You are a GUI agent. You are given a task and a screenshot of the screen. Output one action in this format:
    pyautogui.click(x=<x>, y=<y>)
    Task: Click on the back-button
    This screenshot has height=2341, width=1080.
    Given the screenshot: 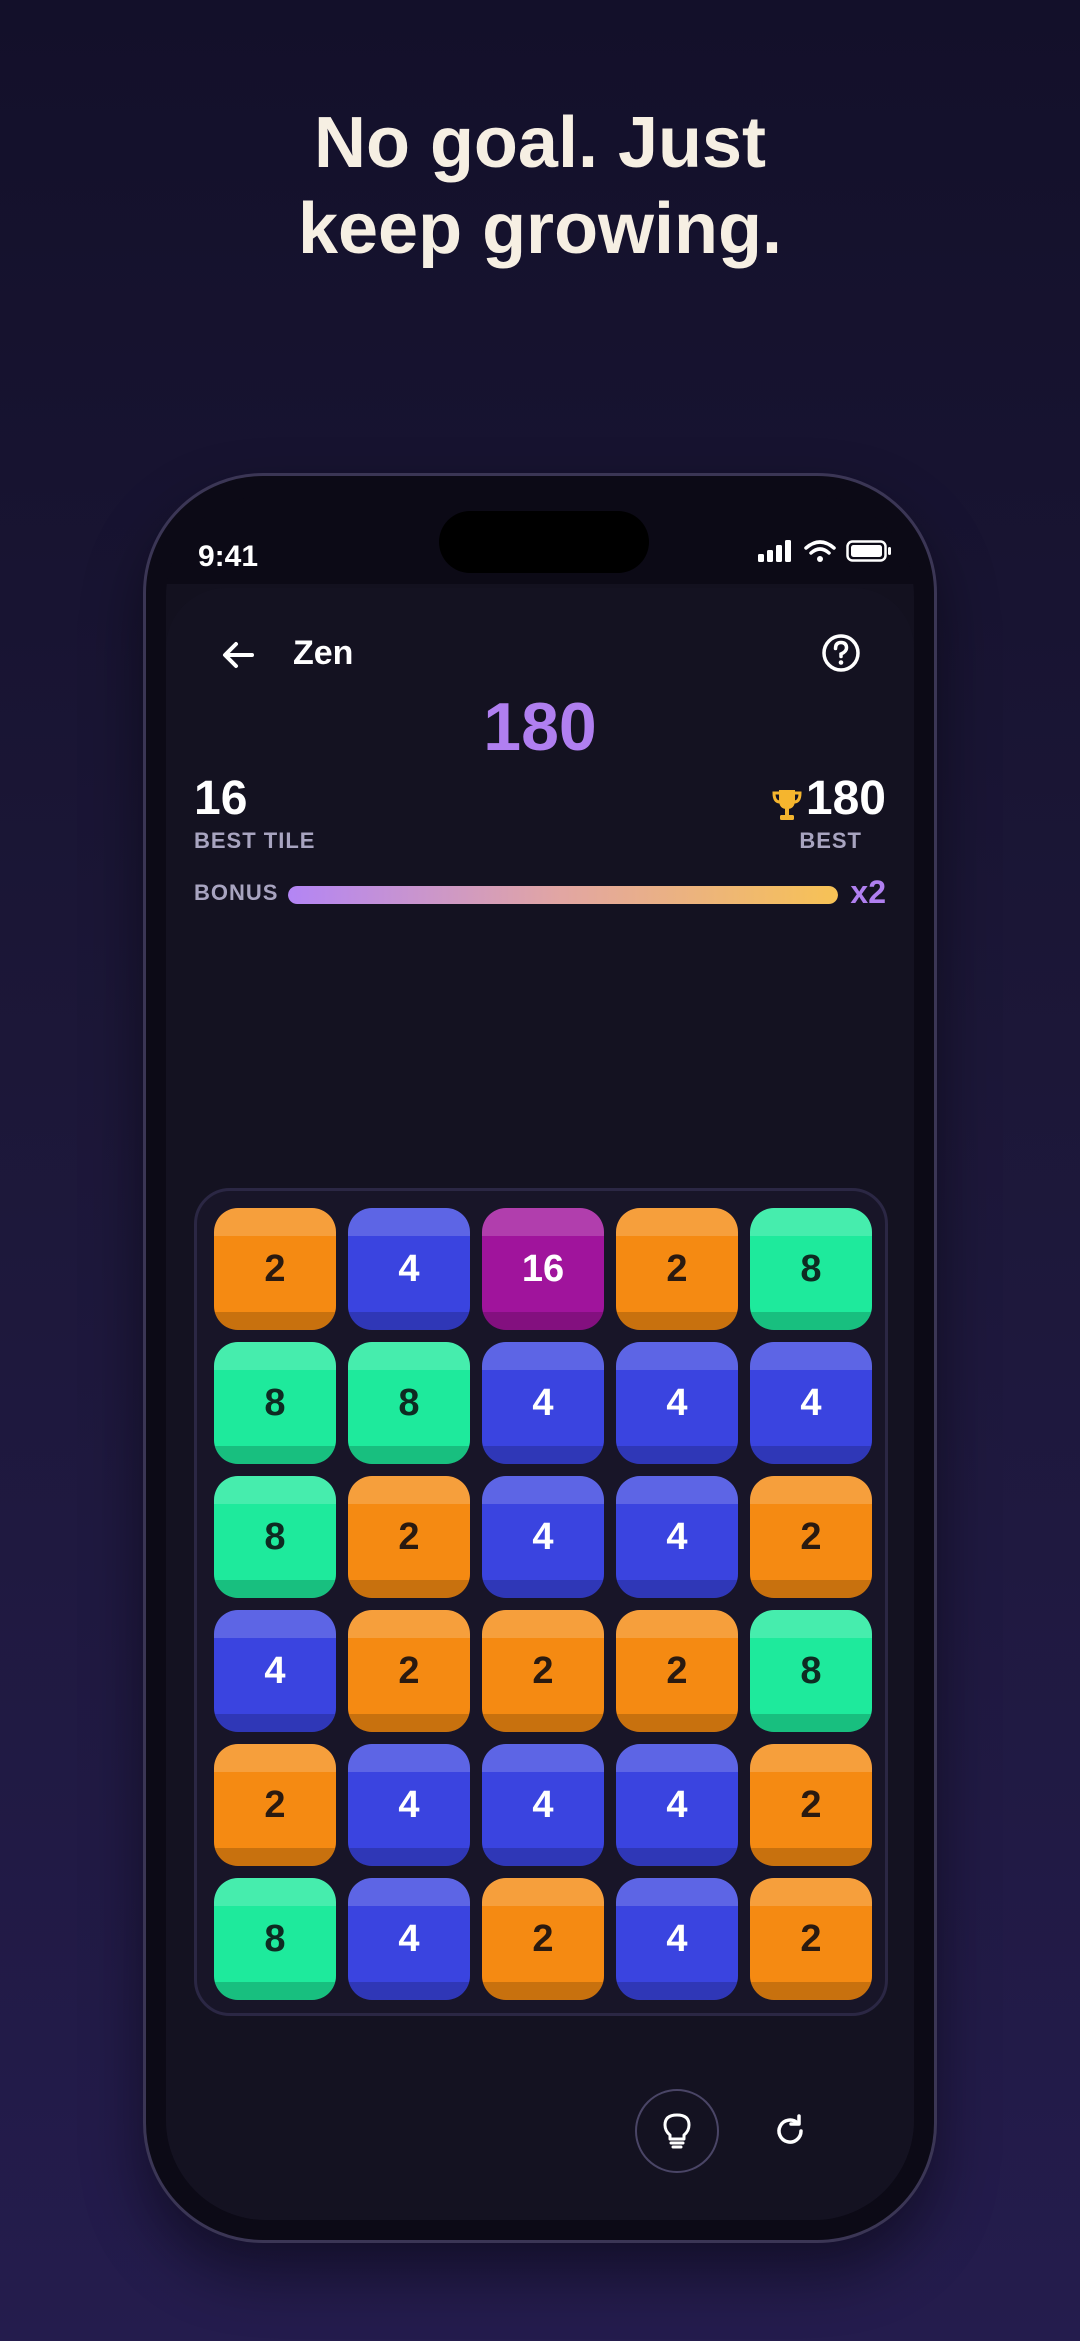 What is the action you would take?
    pyautogui.click(x=239, y=655)
    